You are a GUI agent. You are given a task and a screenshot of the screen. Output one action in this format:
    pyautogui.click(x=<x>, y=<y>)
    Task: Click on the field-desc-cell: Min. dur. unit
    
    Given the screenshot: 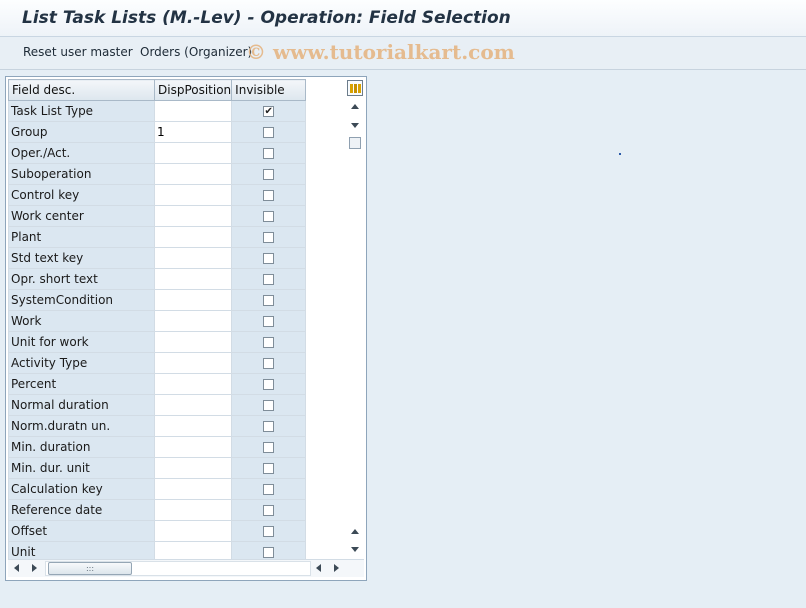 What is the action you would take?
    pyautogui.click(x=81, y=468)
    